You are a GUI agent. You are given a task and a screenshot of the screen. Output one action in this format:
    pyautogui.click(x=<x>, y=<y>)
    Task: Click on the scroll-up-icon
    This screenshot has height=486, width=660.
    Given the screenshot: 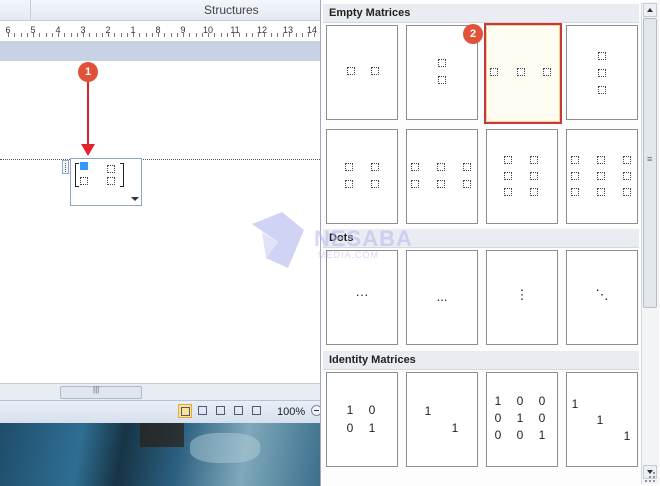 What is the action you would take?
    pyautogui.click(x=650, y=10)
    